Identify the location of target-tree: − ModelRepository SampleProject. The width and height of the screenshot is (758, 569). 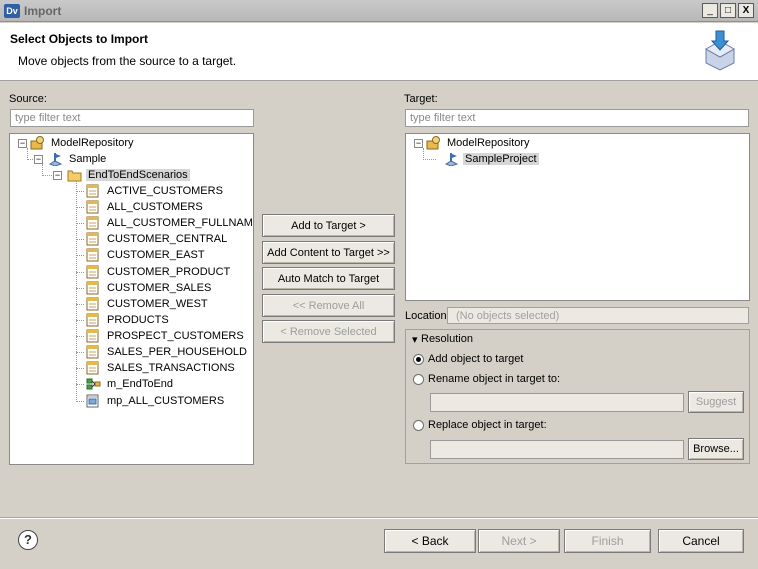
(577, 217).